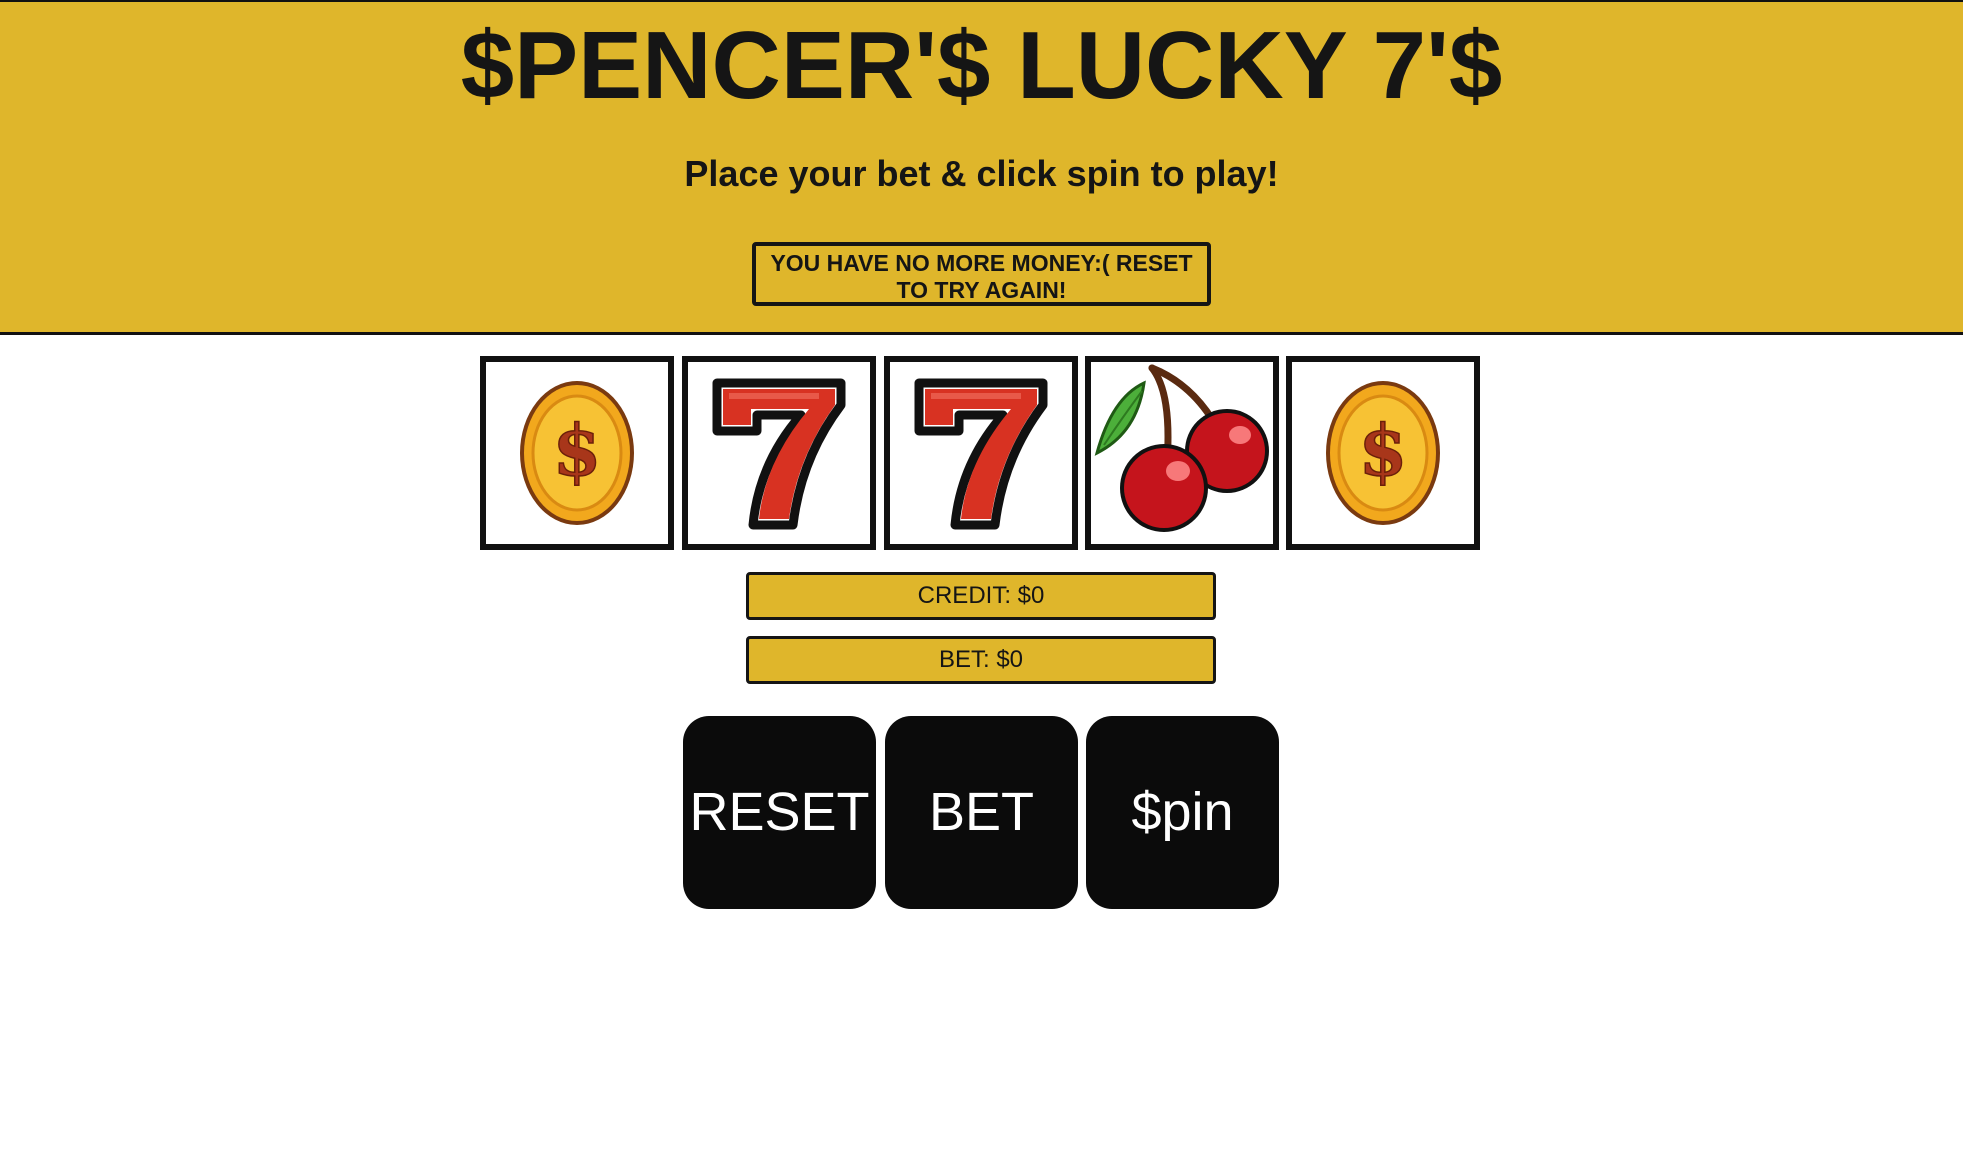 Image resolution: width=1963 pixels, height=1162 pixels. Describe the element at coordinates (981, 660) in the screenshot. I see `bet-display: BET: $0` at that location.